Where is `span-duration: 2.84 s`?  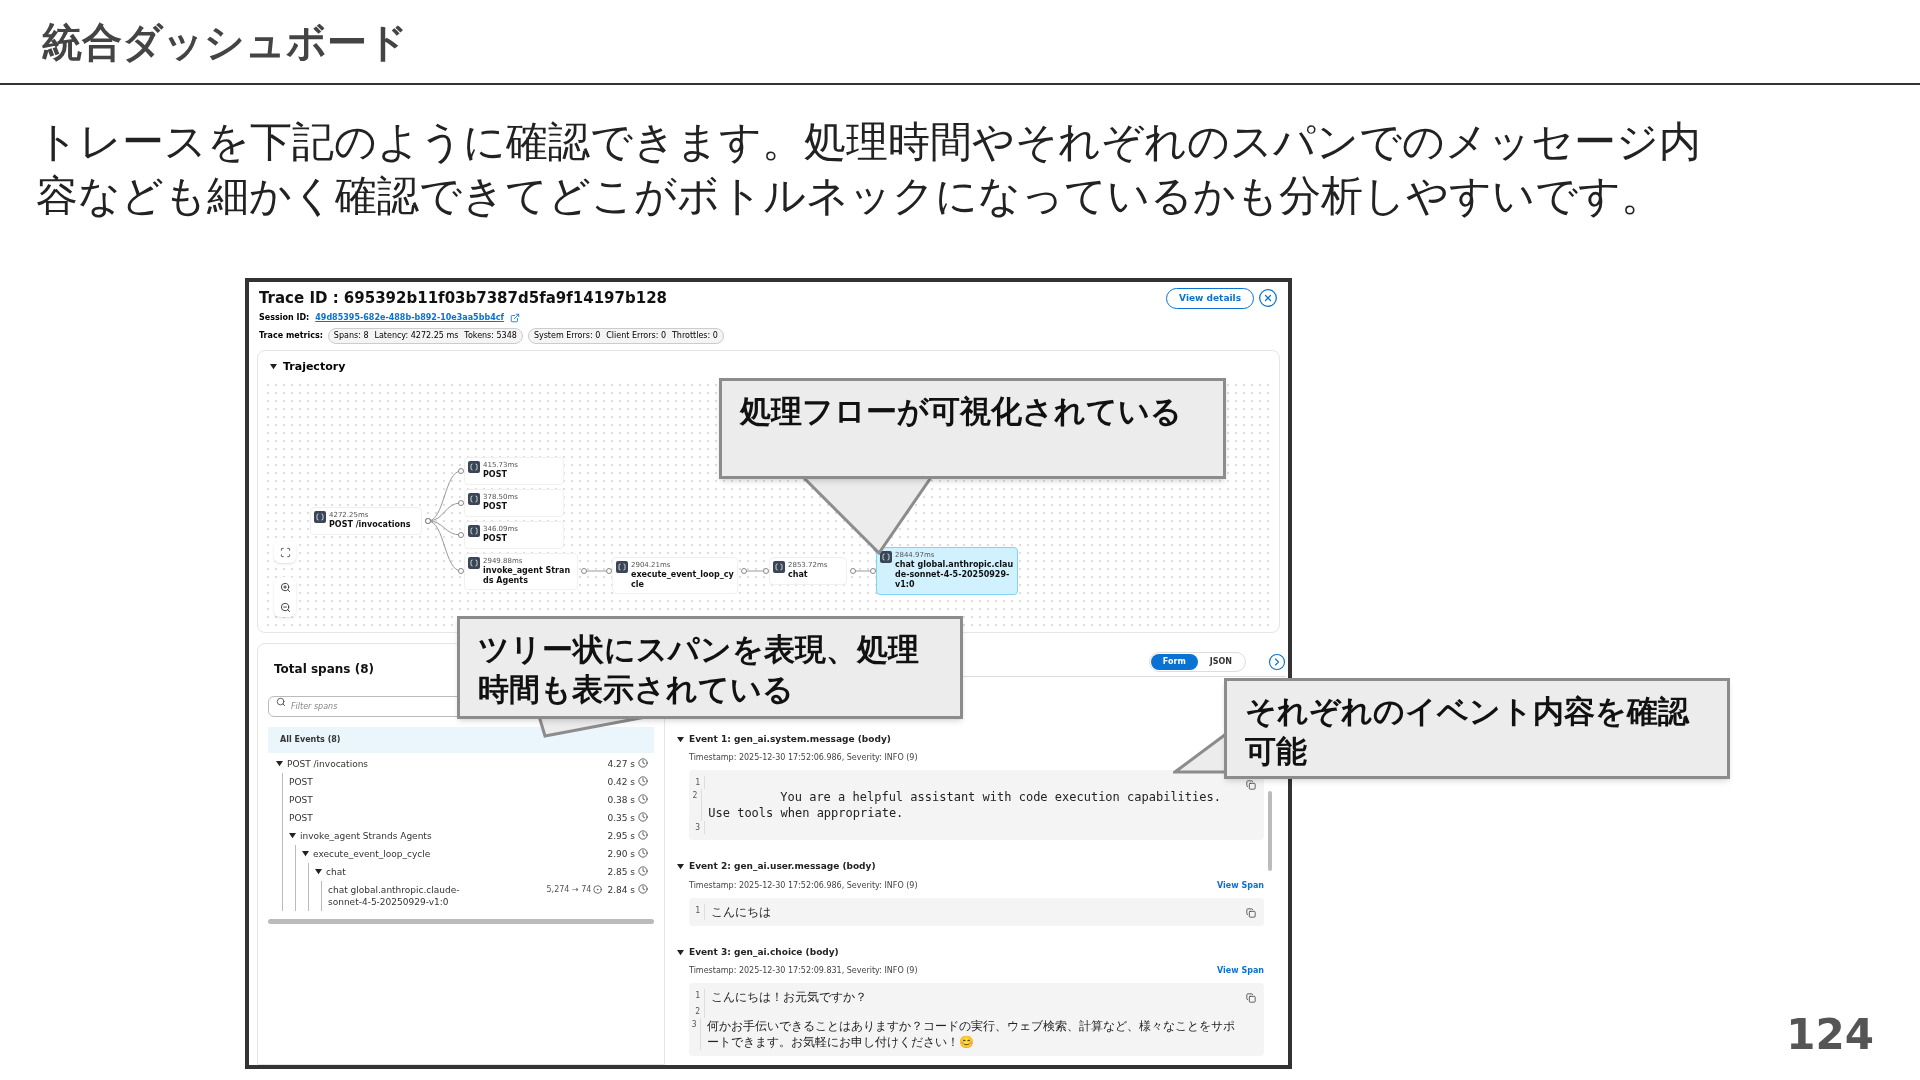 span-duration: 2.84 s is located at coordinates (621, 889).